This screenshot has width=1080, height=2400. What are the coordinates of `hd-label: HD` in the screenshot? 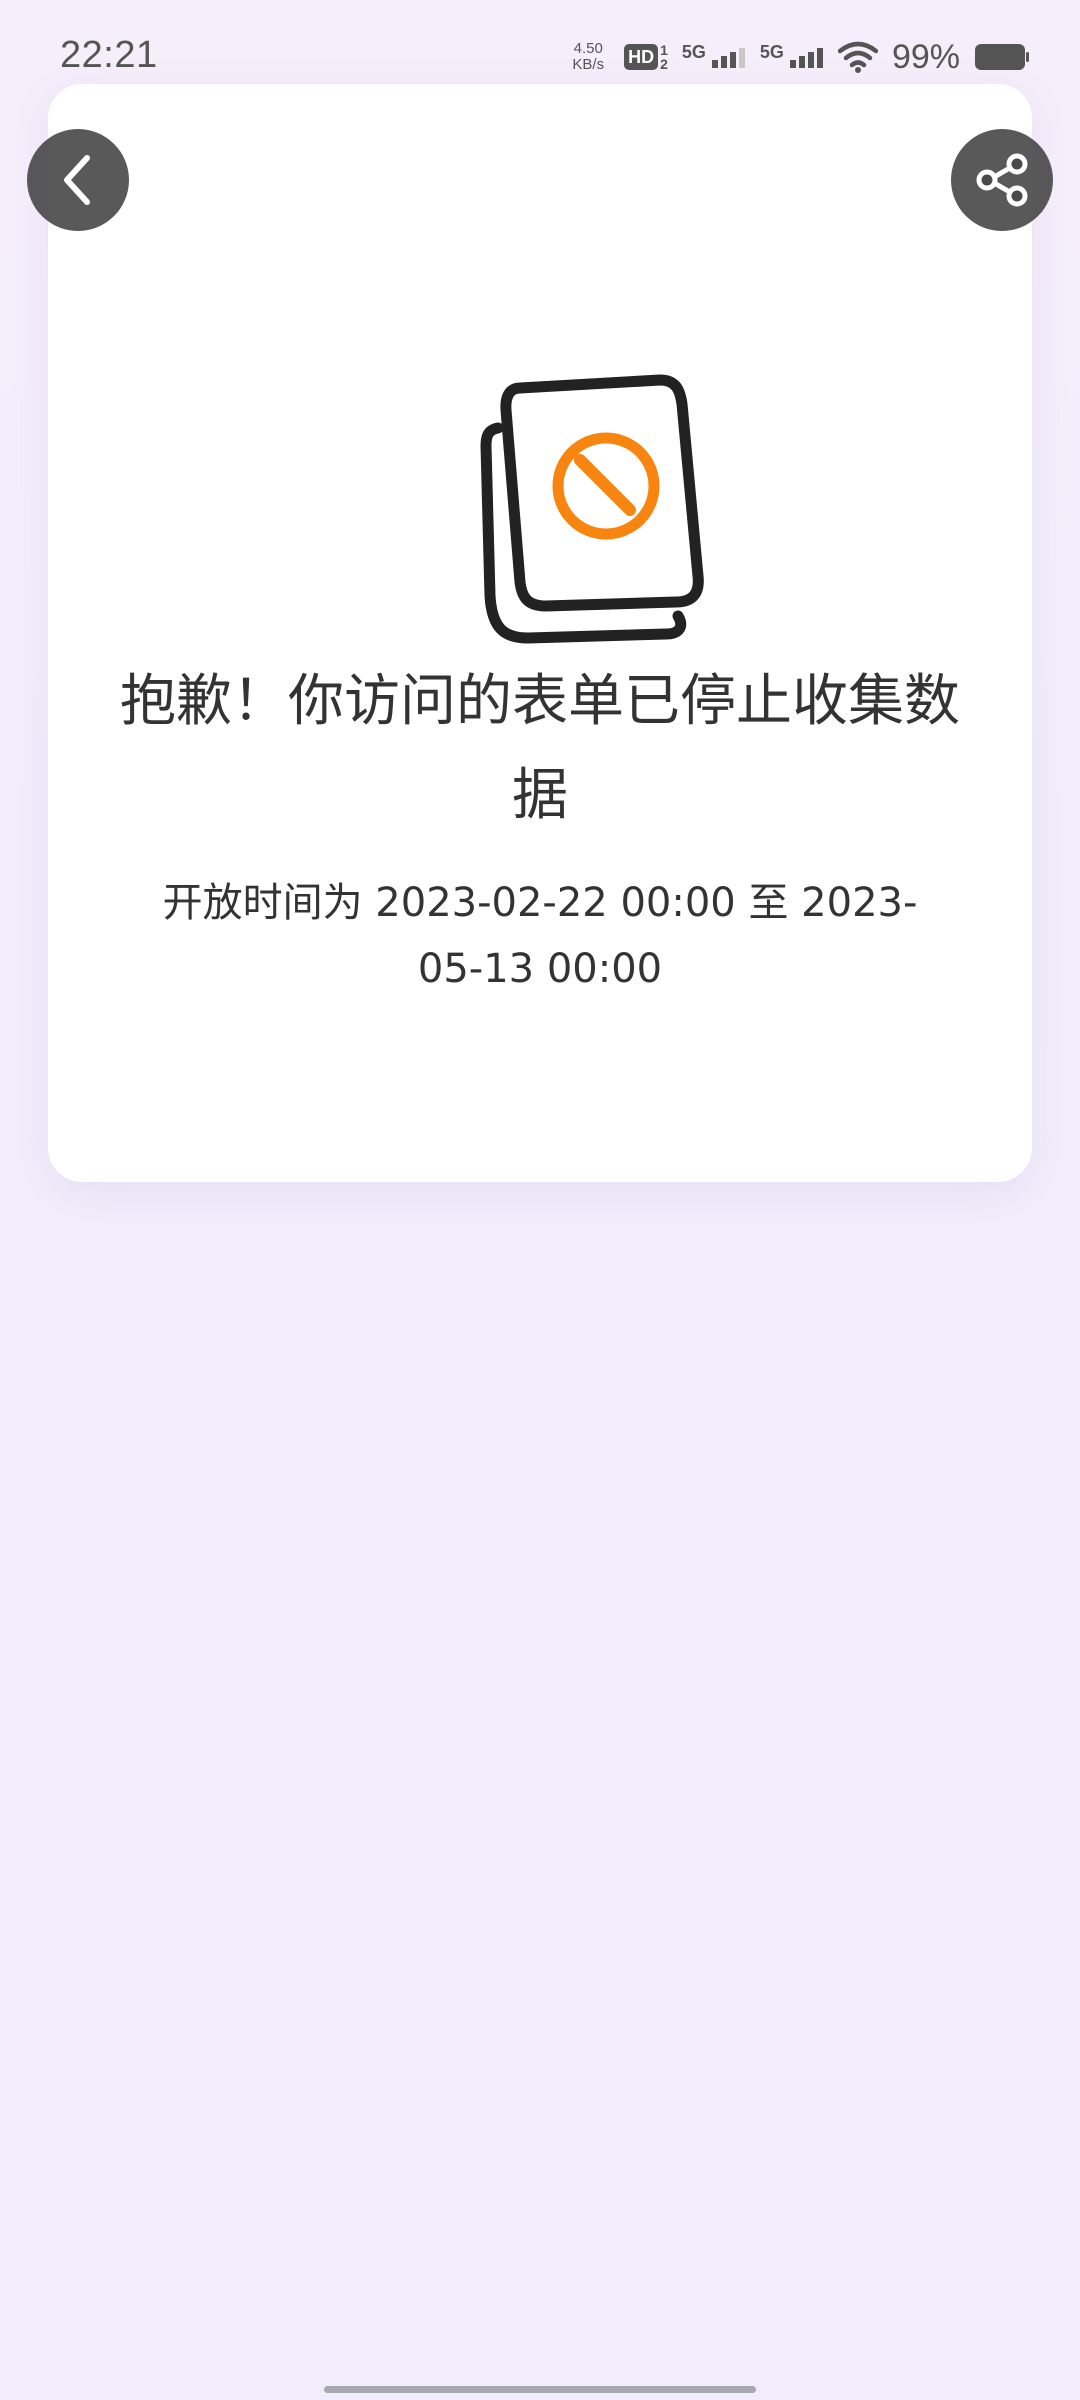 It's located at (641, 57).